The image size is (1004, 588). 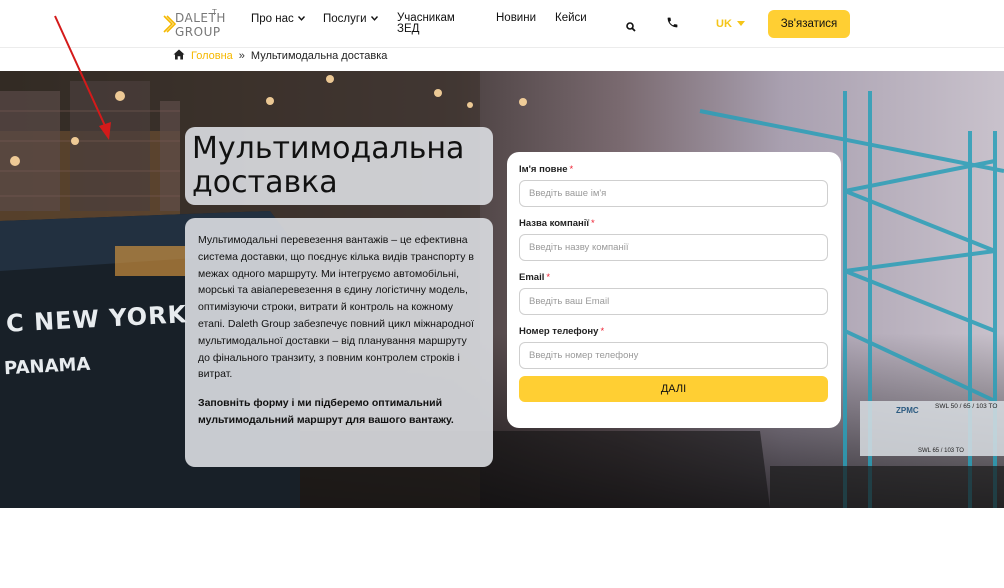 What do you see at coordinates (673, 247) in the screenshot?
I see `company-input` at bounding box center [673, 247].